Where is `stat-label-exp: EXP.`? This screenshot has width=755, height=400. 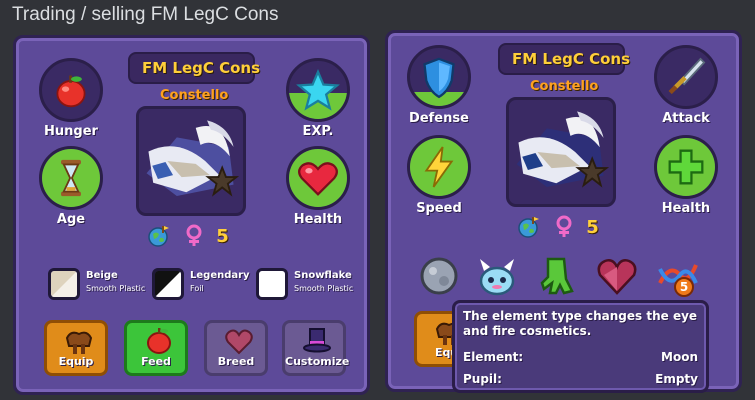 stat-label-exp: EXP. is located at coordinates (318, 131).